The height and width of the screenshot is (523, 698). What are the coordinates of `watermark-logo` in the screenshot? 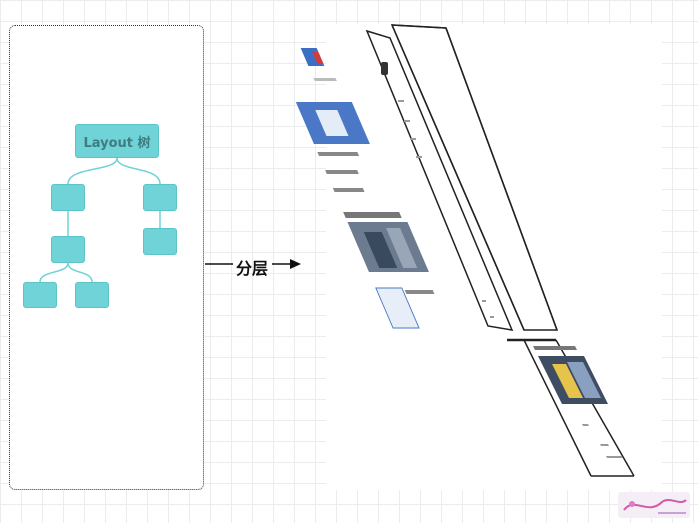 It's located at (654, 505).